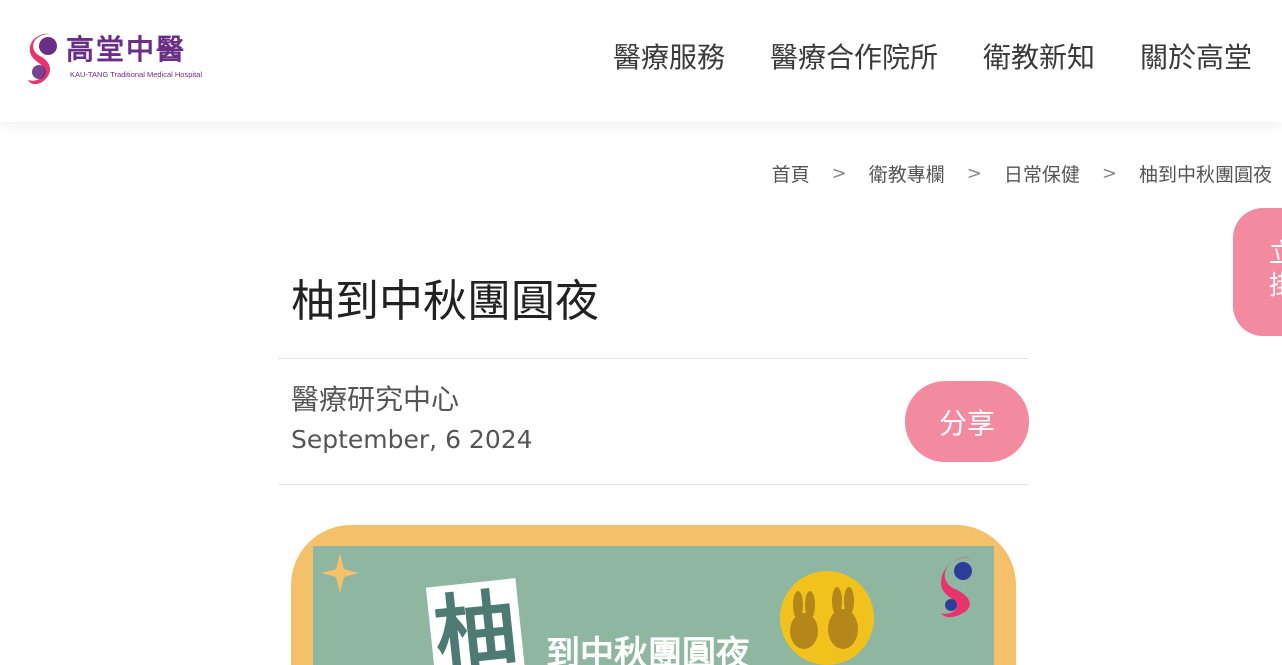 Image resolution: width=1282 pixels, height=665 pixels. Describe the element at coordinates (1042, 173) in the screenshot. I see `breadcrumb-daily-care: 日常保健` at that location.